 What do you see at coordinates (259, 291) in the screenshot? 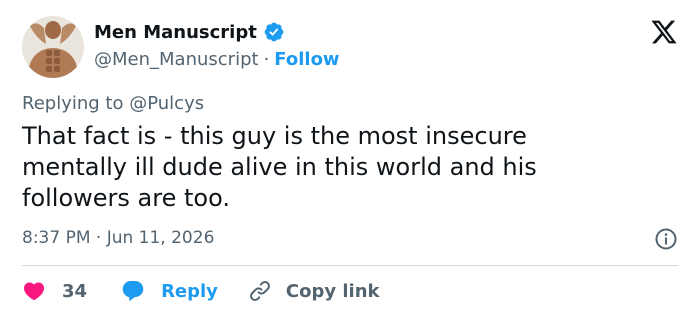
I see `link-icon` at bounding box center [259, 291].